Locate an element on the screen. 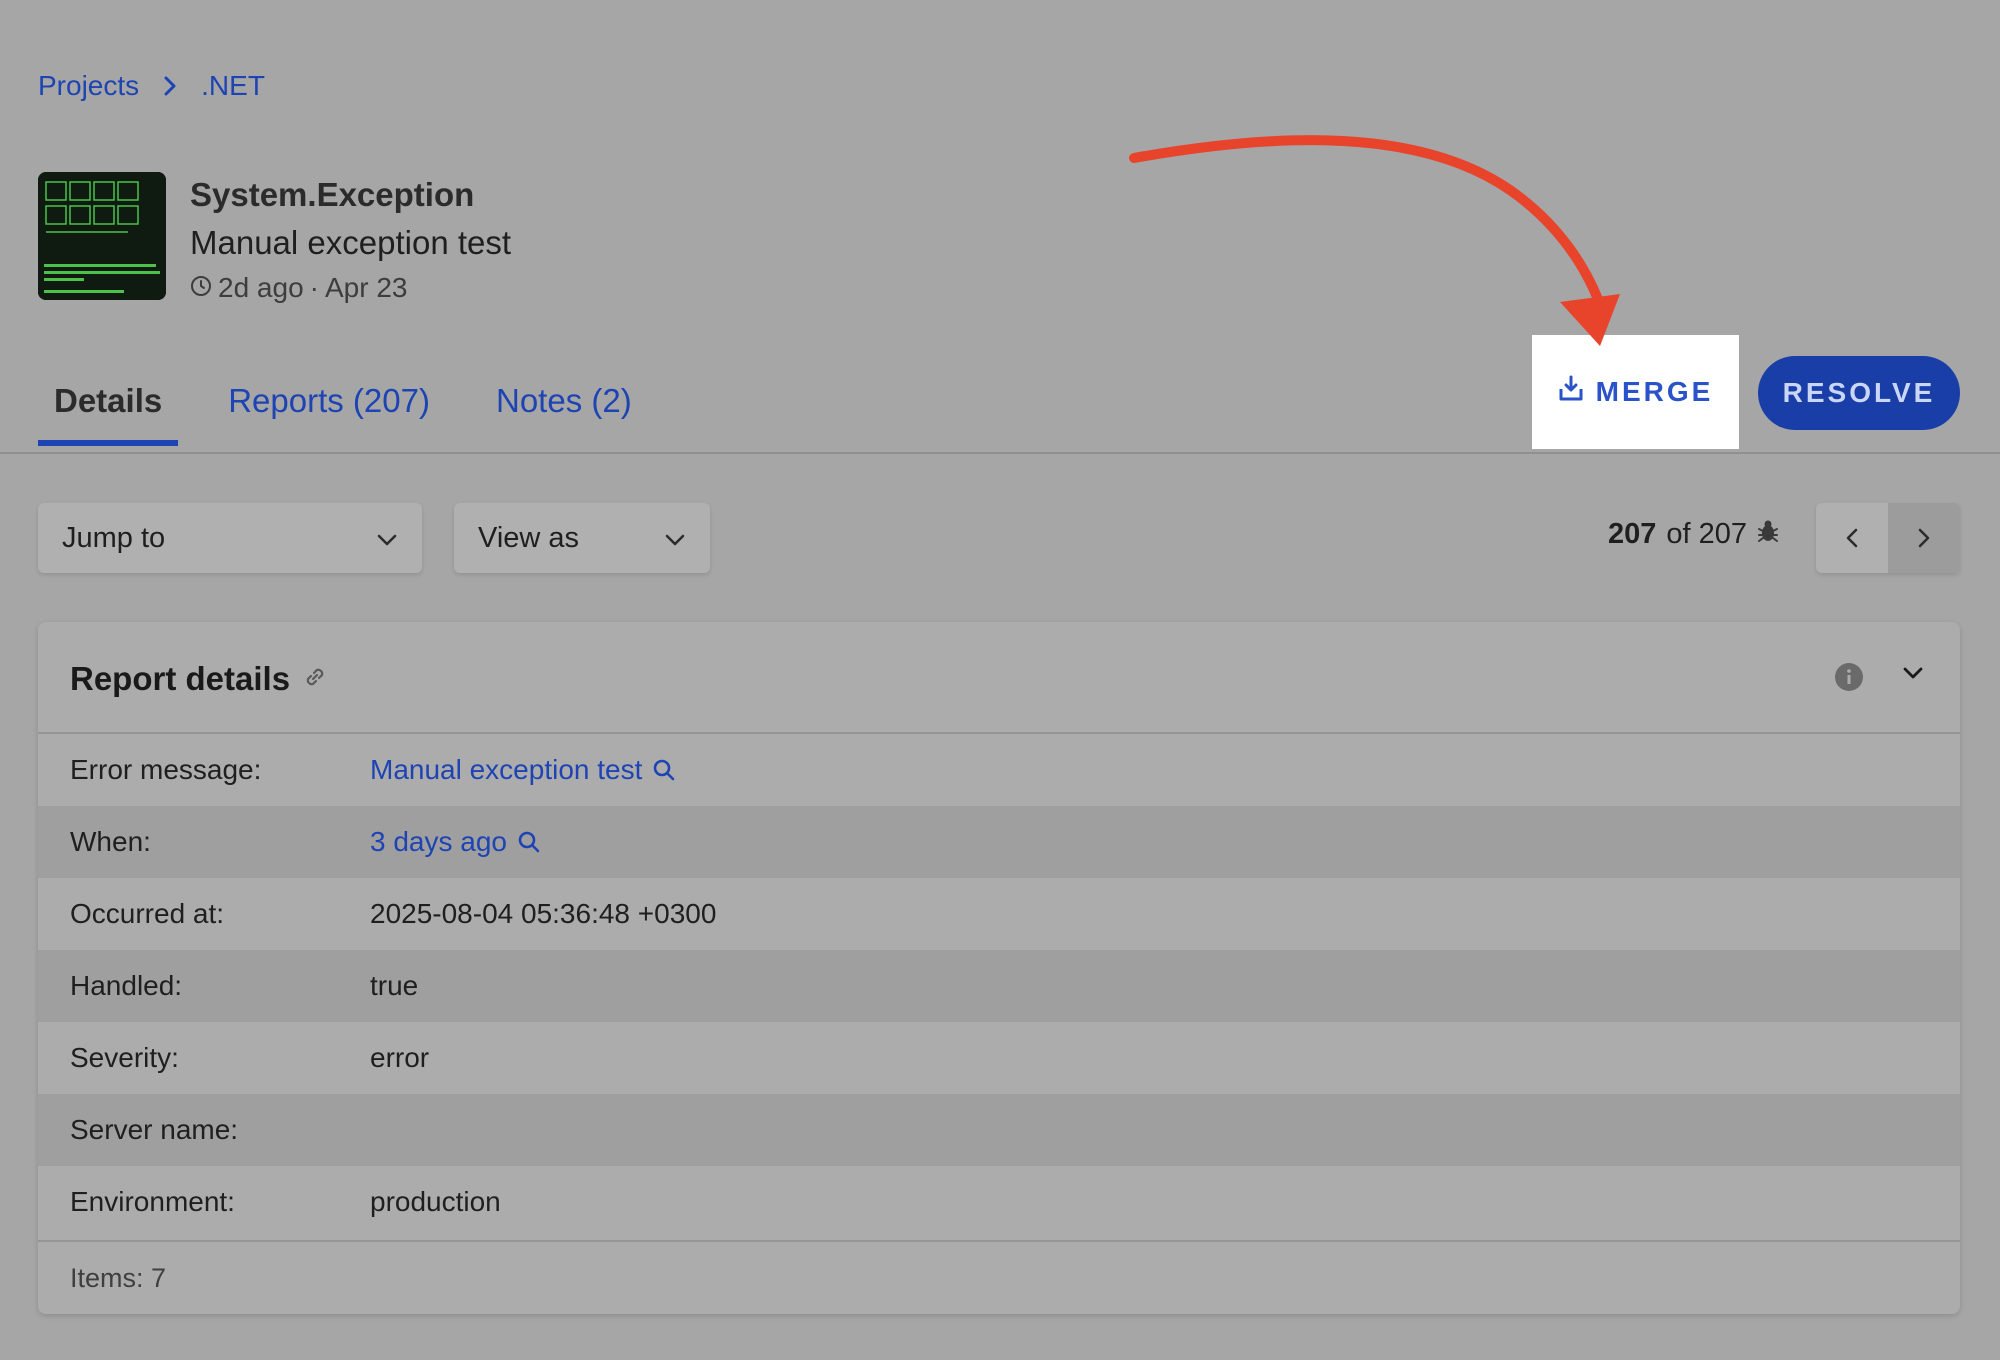 This screenshot has height=1360, width=2000. time-ago: 2d ago is located at coordinates (261, 287).